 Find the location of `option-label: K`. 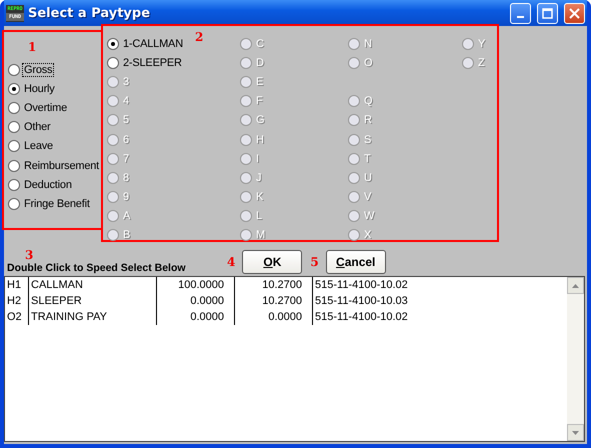

option-label: K is located at coordinates (259, 197).